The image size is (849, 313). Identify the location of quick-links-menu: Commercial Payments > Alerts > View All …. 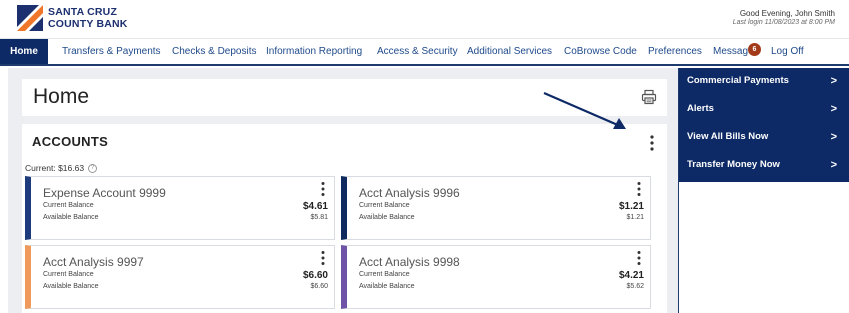
(764, 125).